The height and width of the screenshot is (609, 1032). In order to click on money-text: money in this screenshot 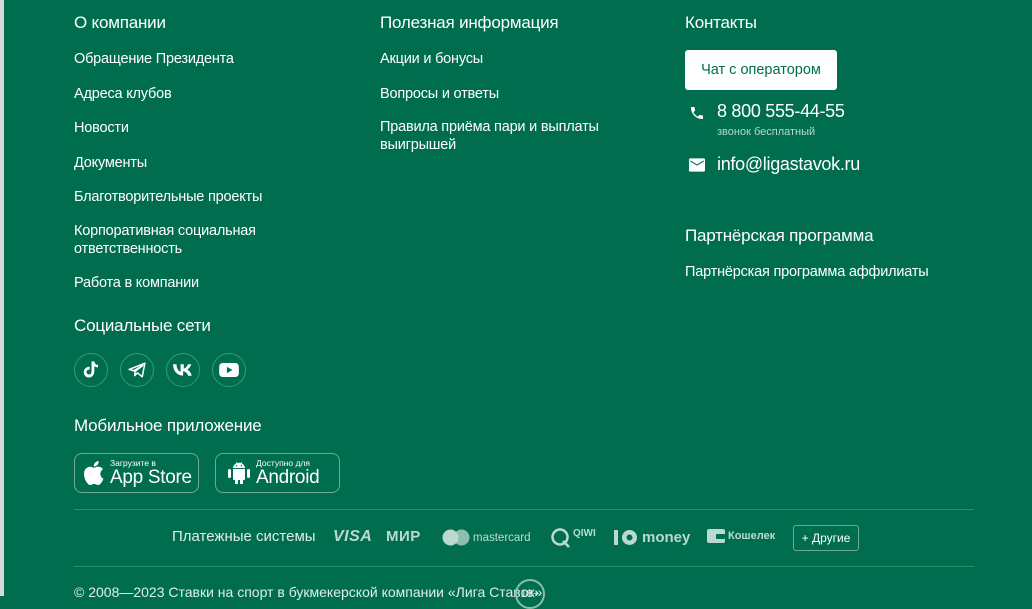, I will do `click(666, 537)`.